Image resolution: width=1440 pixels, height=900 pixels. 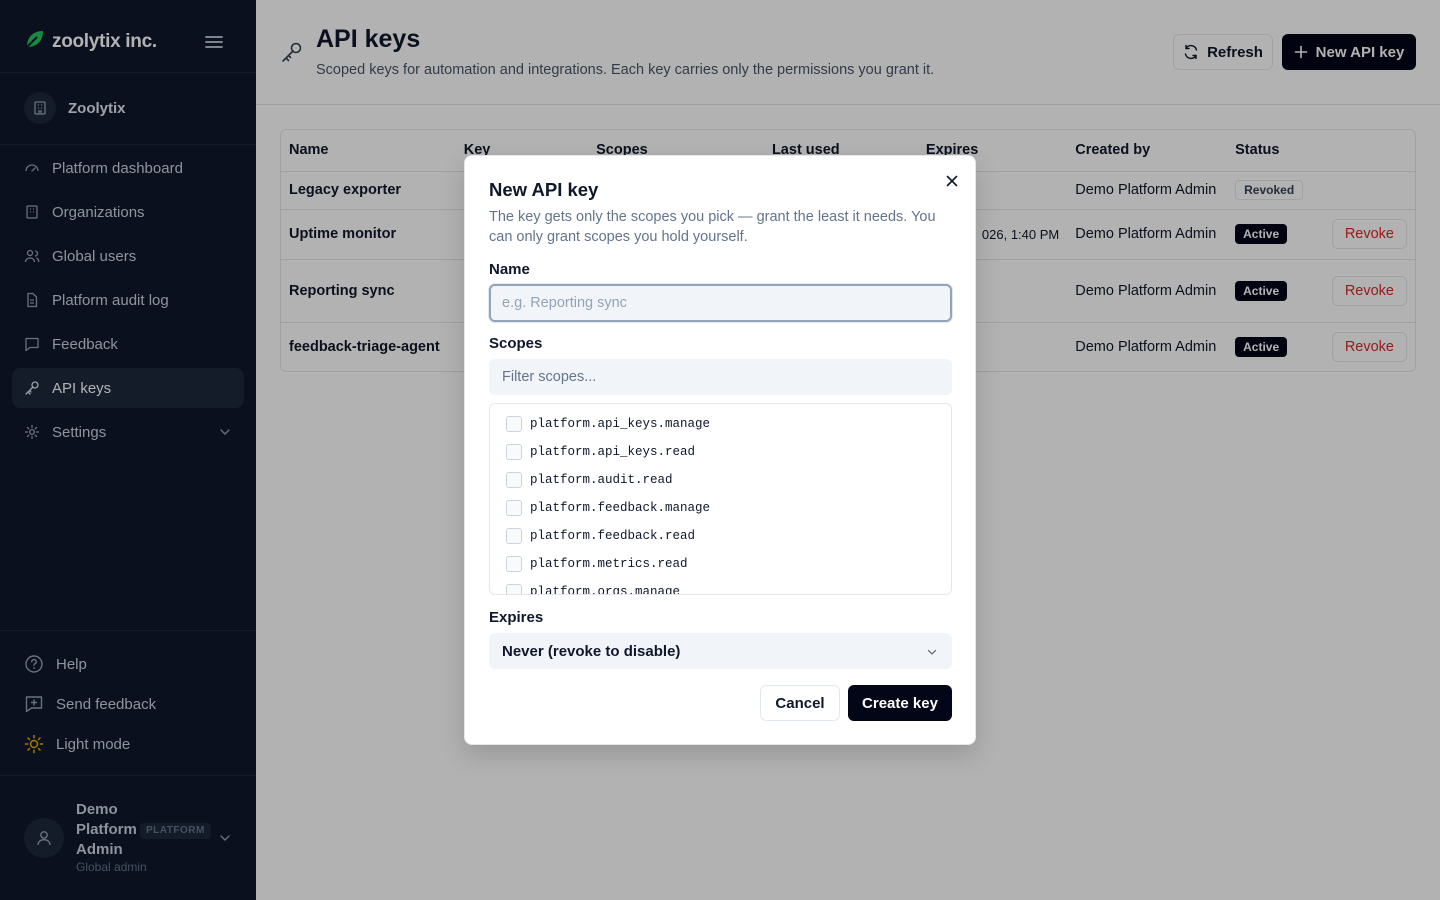 I want to click on scope-option: platform.api_keys.manage, so click(x=608, y=424).